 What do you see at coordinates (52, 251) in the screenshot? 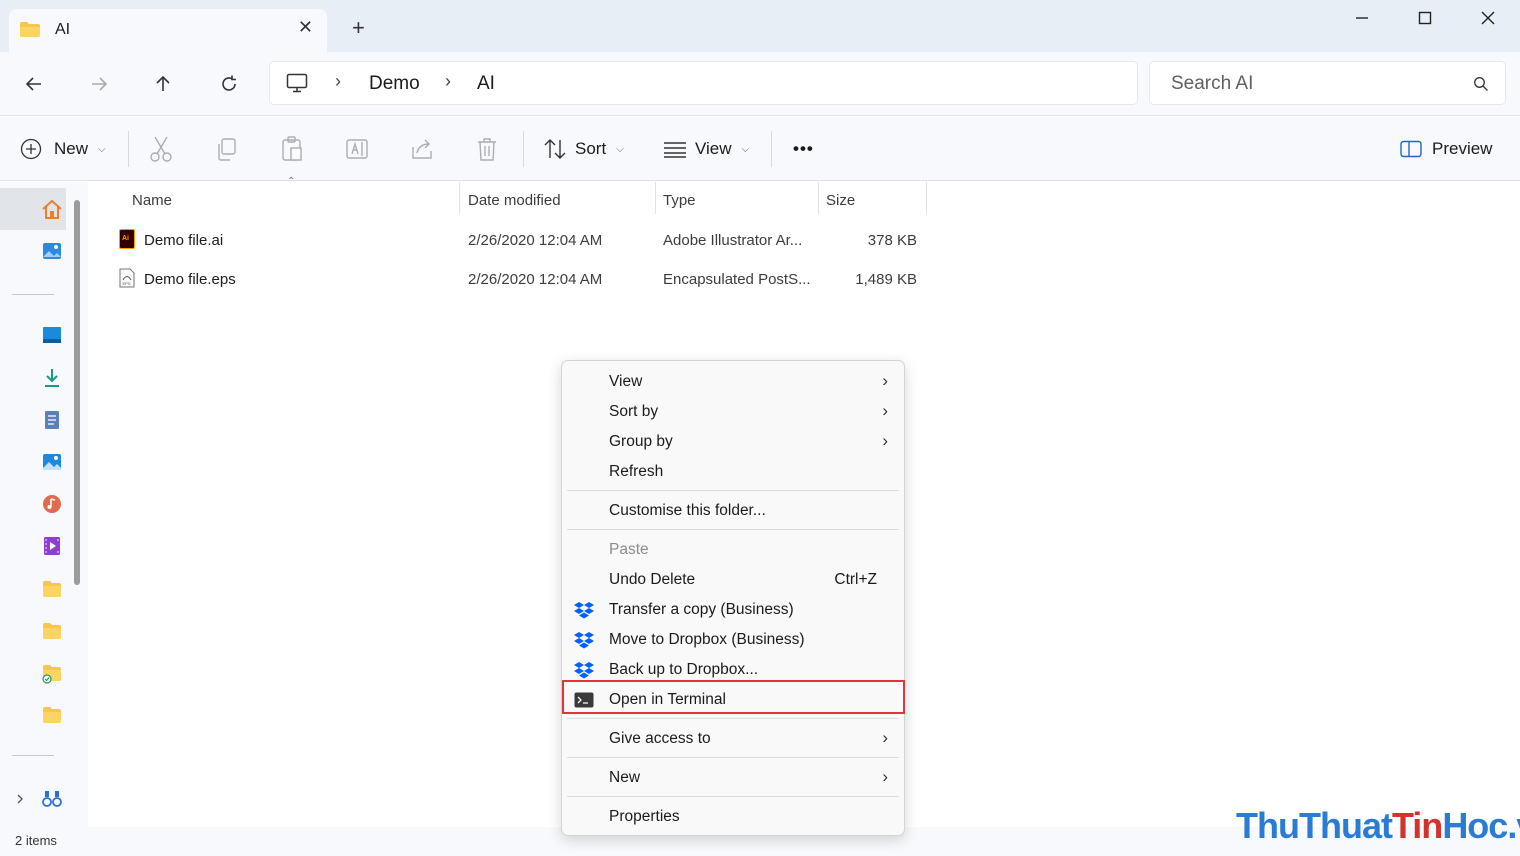
I see `gallery-icon` at bounding box center [52, 251].